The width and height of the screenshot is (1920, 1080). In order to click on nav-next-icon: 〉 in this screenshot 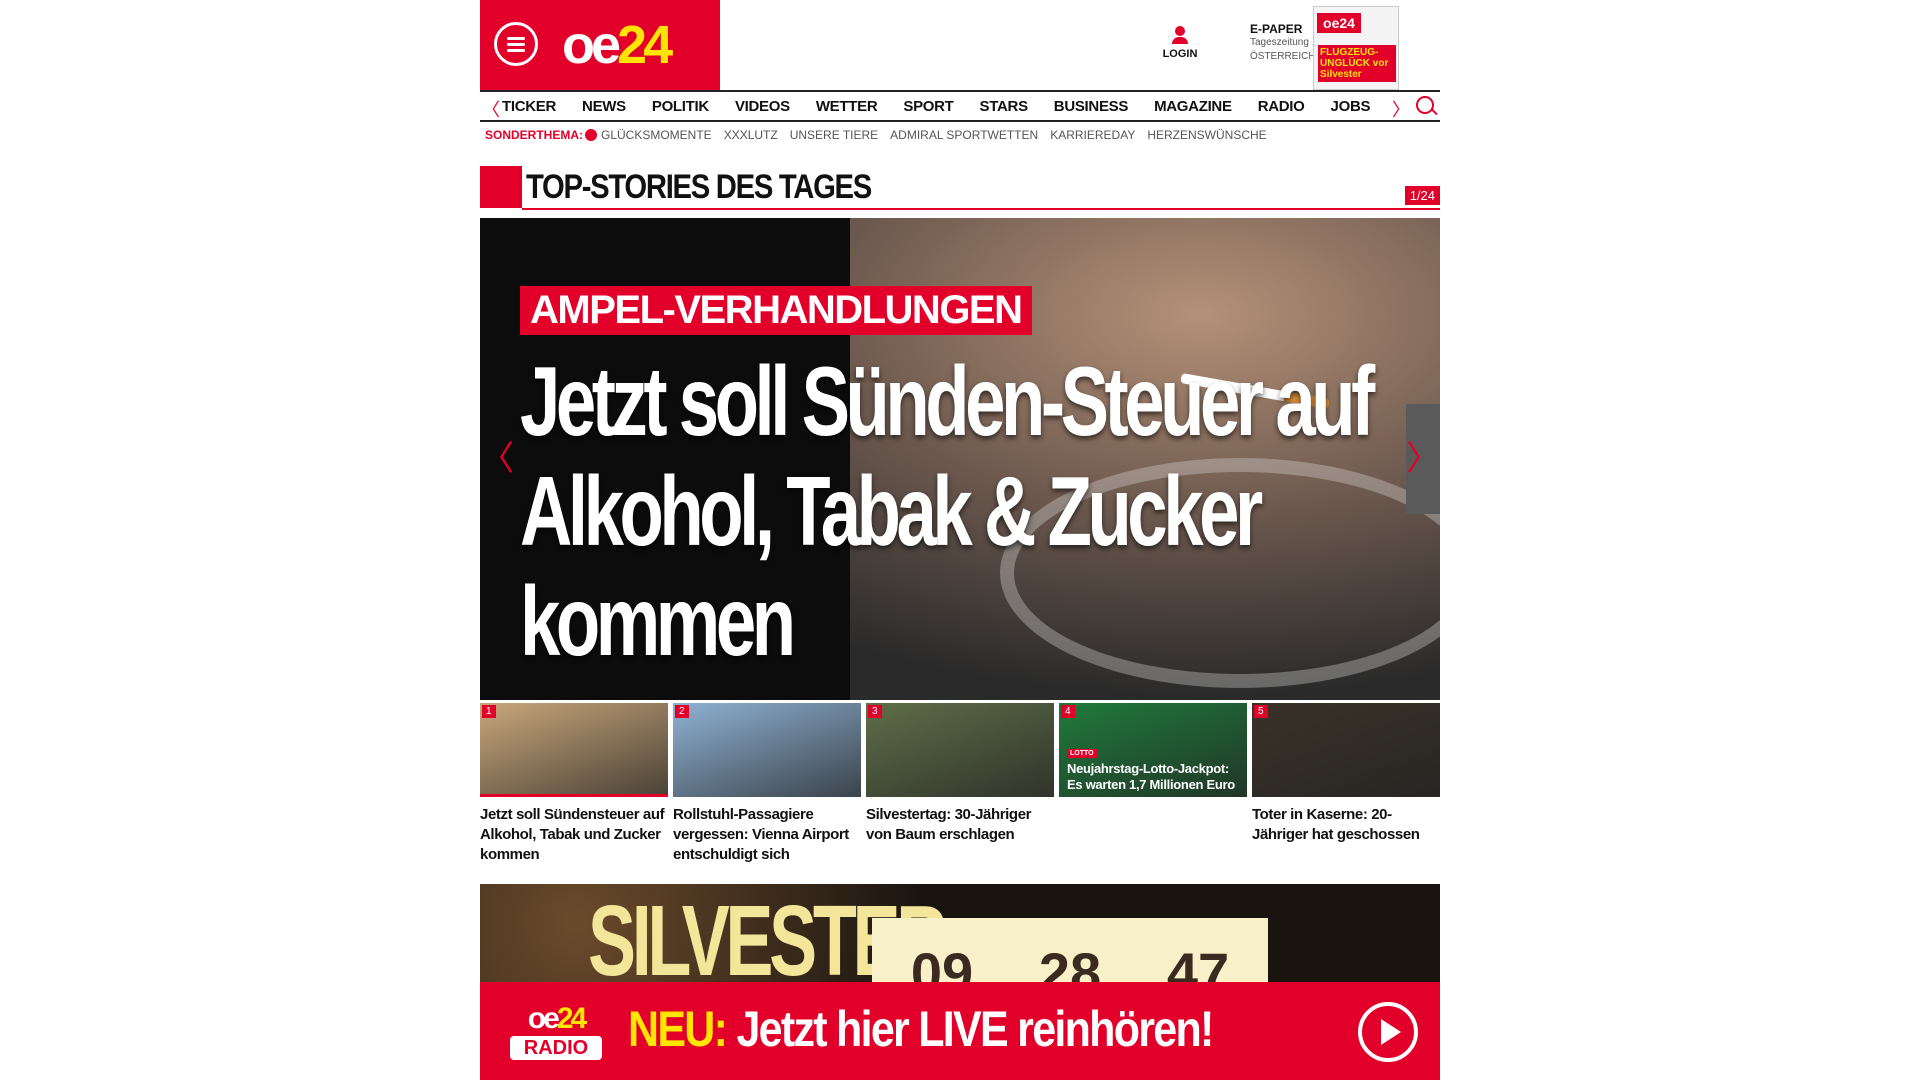, I will do `click(1401, 109)`.